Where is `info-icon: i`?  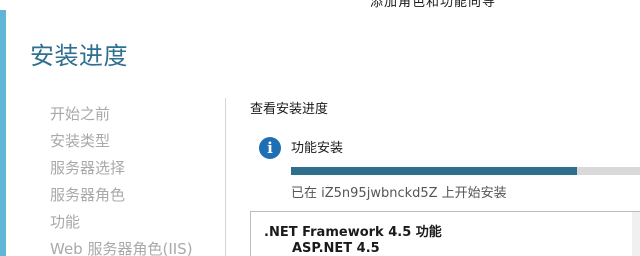 info-icon: i is located at coordinates (270, 148).